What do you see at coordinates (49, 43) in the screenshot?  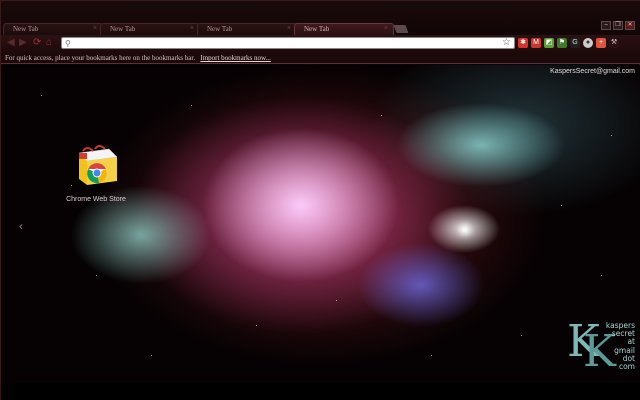 I see `home-icon: ⌂` at bounding box center [49, 43].